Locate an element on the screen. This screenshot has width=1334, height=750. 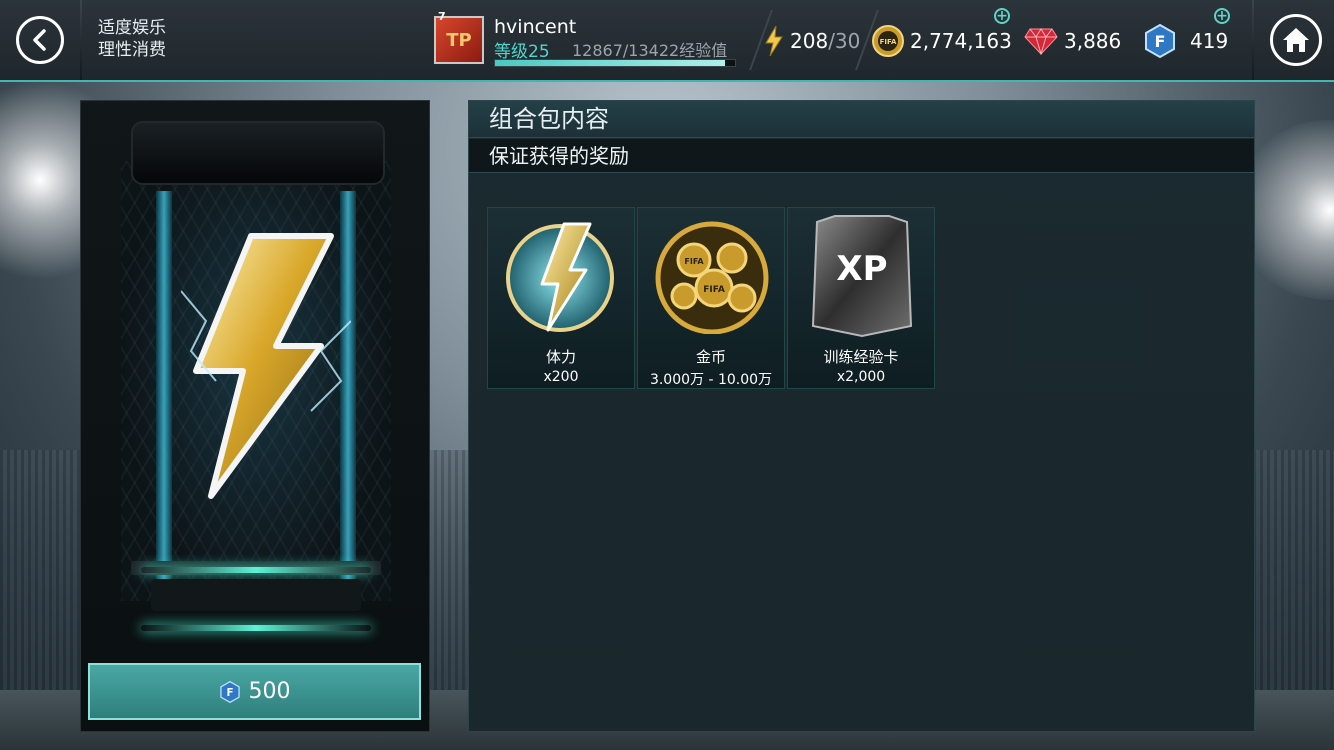
buy-pack-button: F 500 is located at coordinates (254, 691).